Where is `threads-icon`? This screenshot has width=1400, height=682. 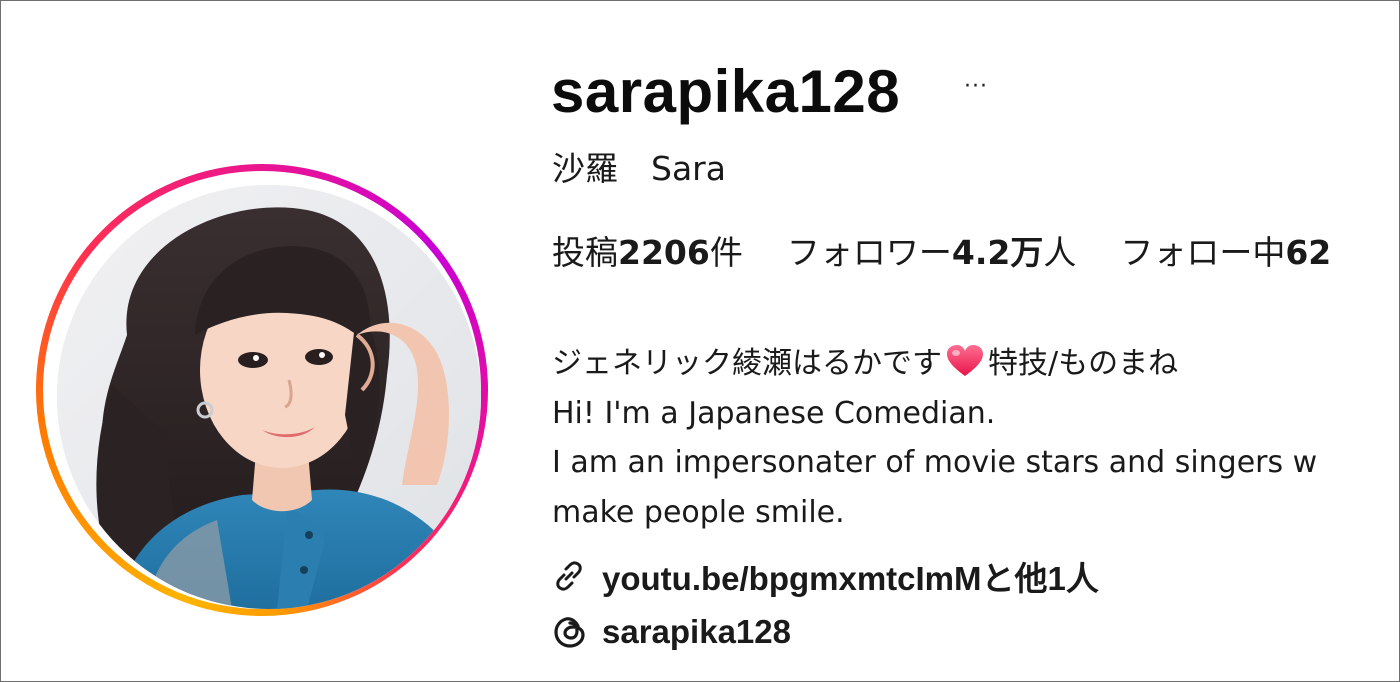 threads-icon is located at coordinates (569, 632).